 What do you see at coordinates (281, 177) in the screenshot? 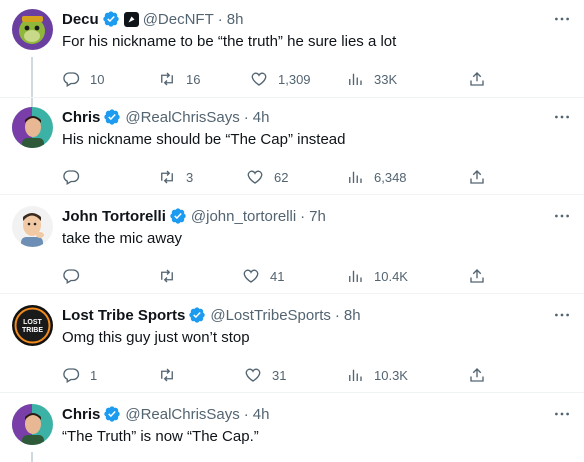
I see `like-count: 62` at bounding box center [281, 177].